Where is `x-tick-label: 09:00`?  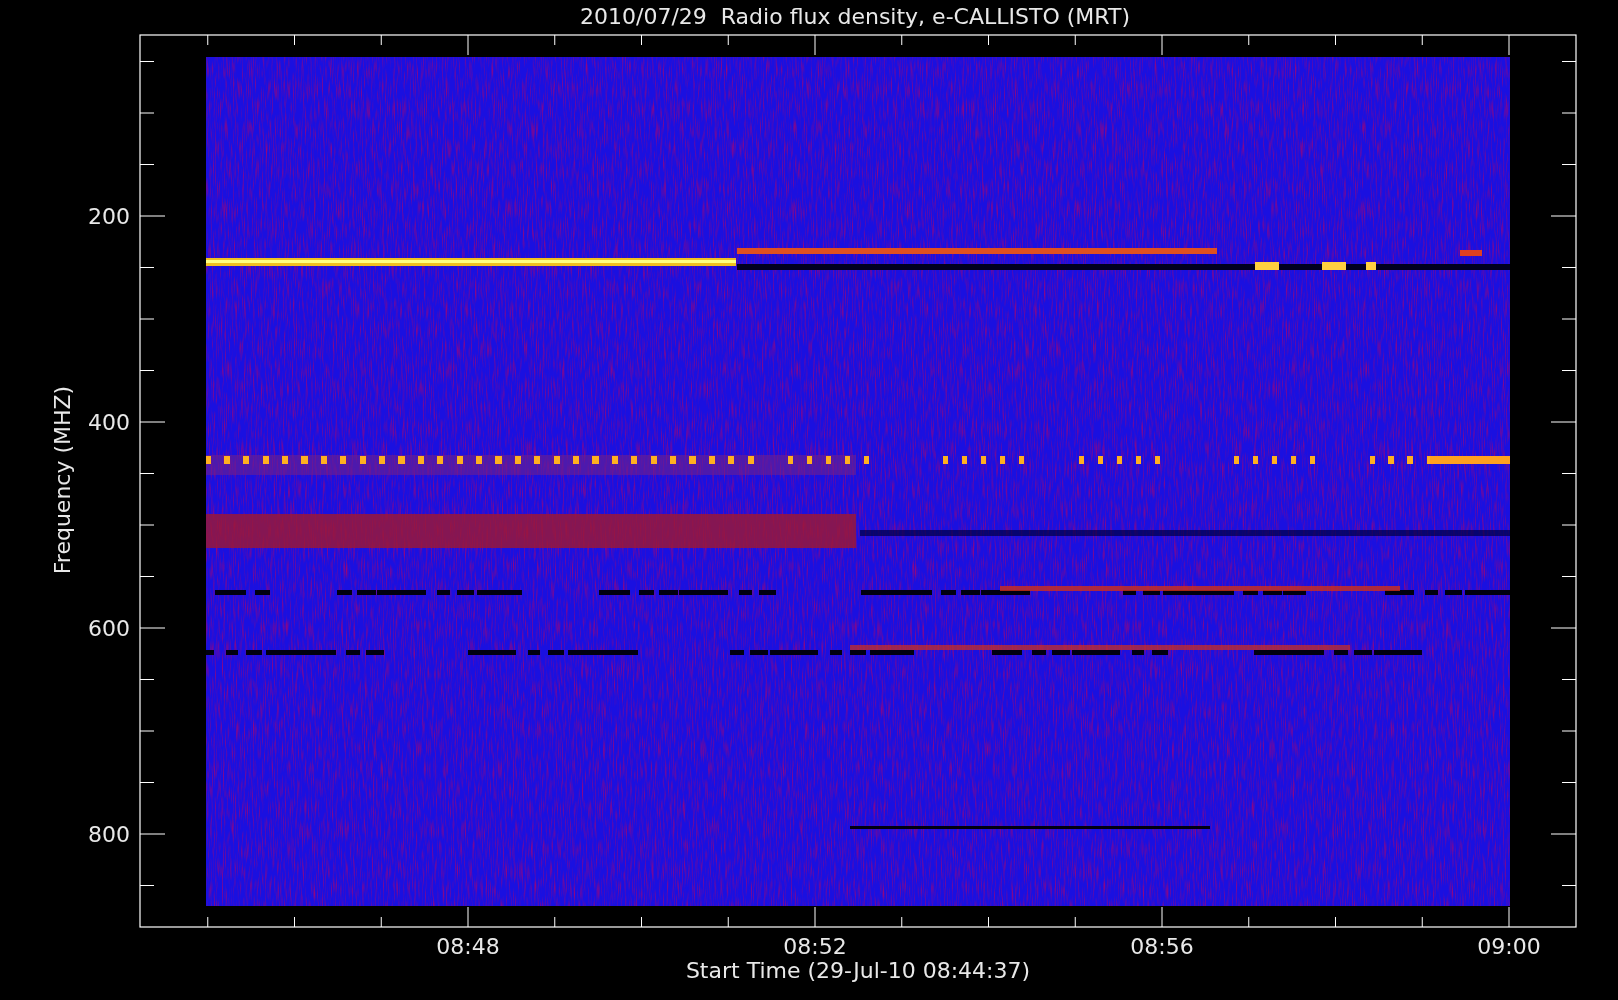 x-tick-label: 09:00 is located at coordinates (1509, 946).